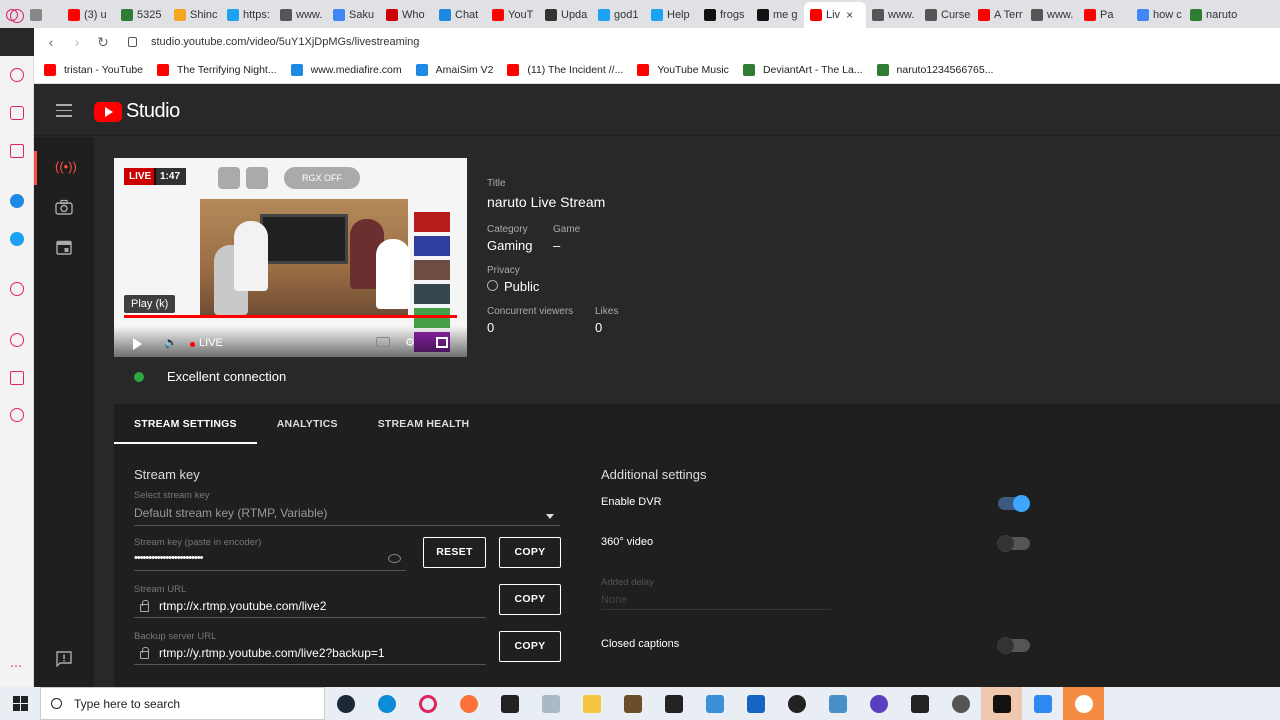 The height and width of the screenshot is (720, 1280). I want to click on more-icon: ⋯, so click(17, 668).